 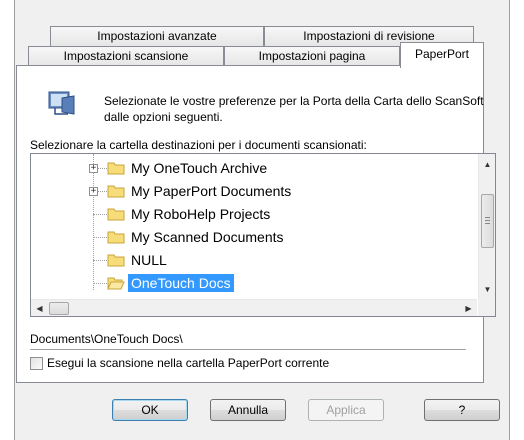 What do you see at coordinates (157, 36) in the screenshot?
I see `tab-impostazioni-avanzate: Impostazioni avanzate` at bounding box center [157, 36].